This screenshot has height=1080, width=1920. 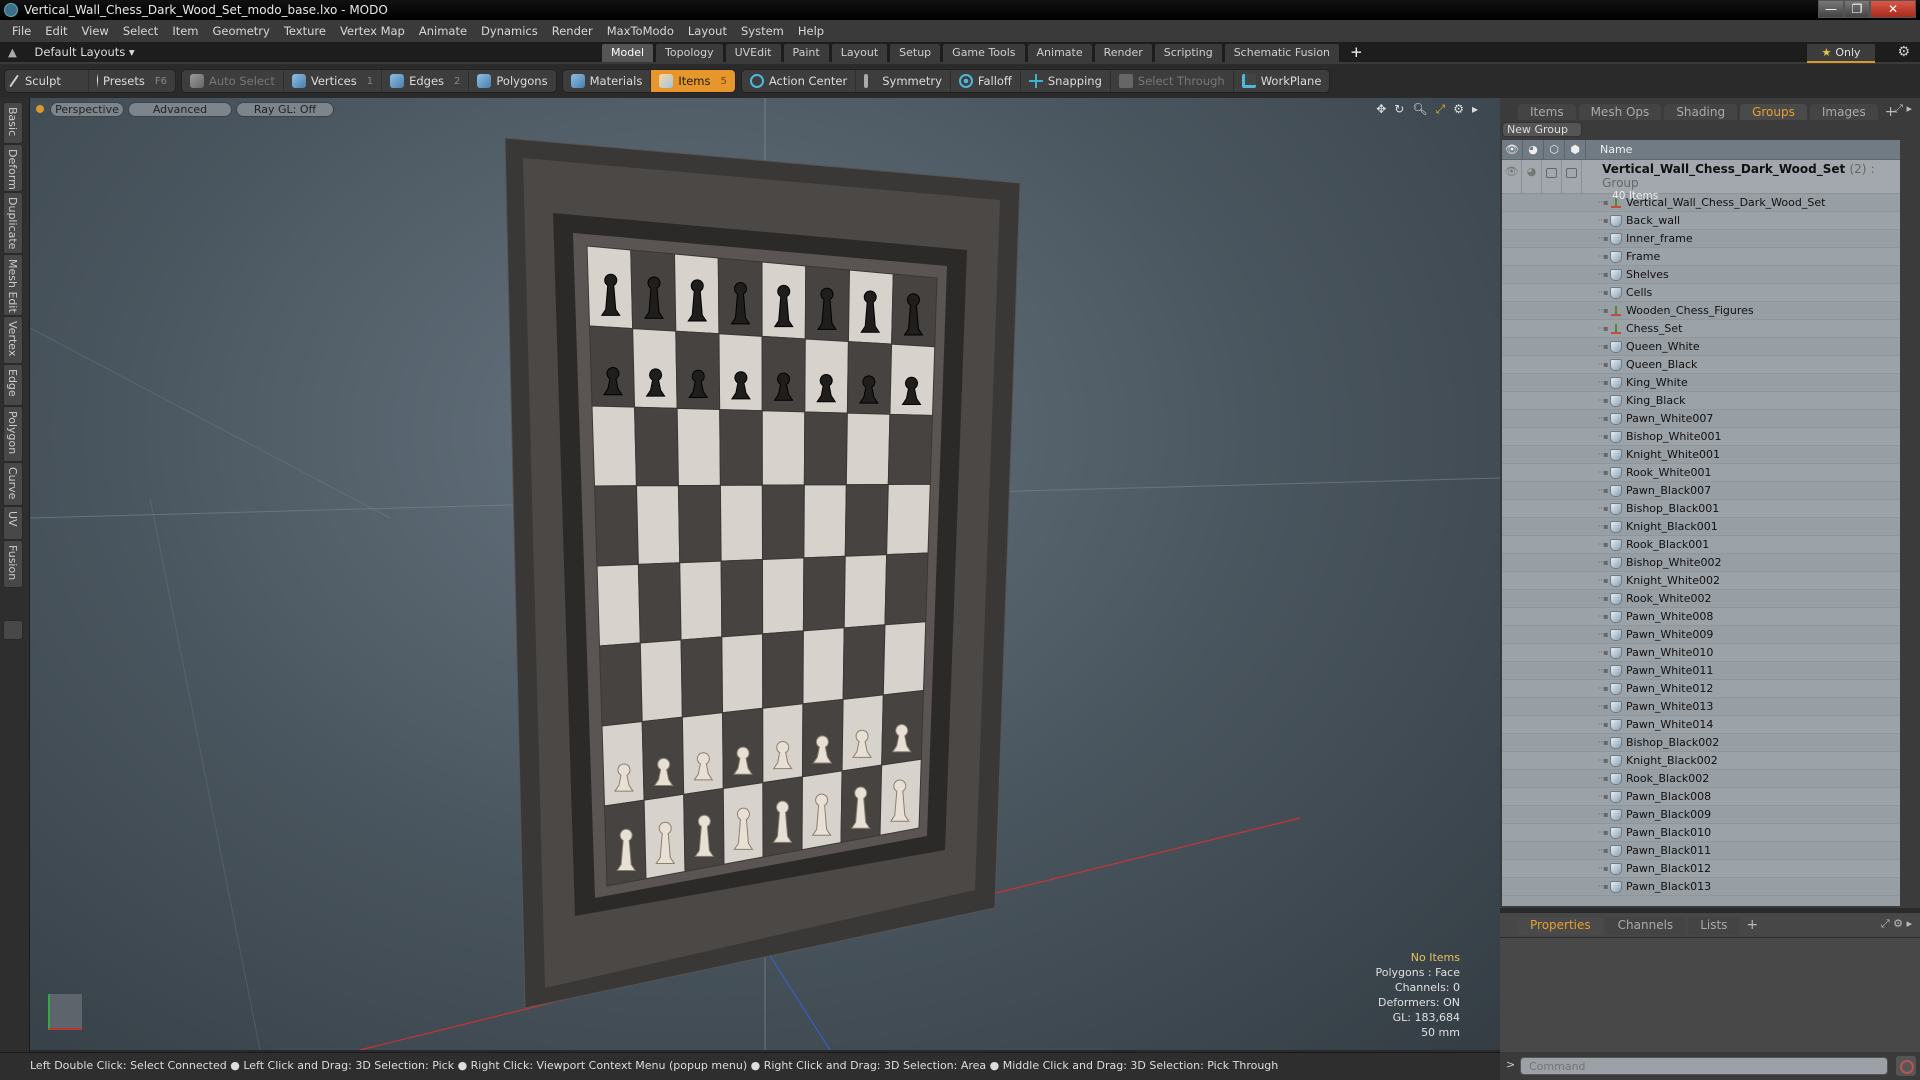 What do you see at coordinates (13, 123) in the screenshot?
I see `vtab-basic: Basic` at bounding box center [13, 123].